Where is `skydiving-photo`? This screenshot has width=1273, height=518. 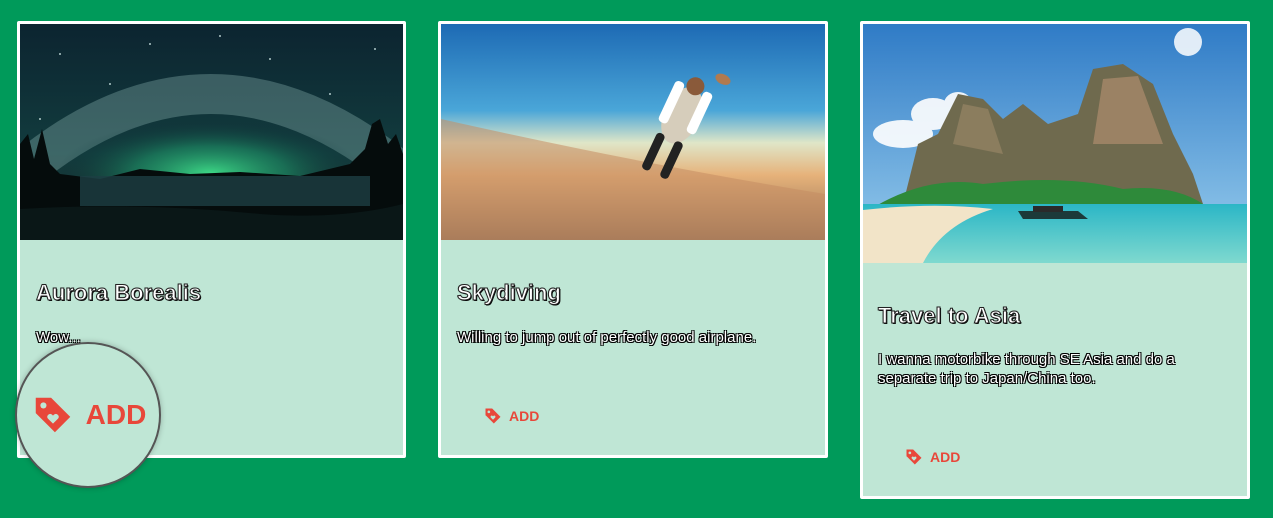
skydiving-photo is located at coordinates (633, 132).